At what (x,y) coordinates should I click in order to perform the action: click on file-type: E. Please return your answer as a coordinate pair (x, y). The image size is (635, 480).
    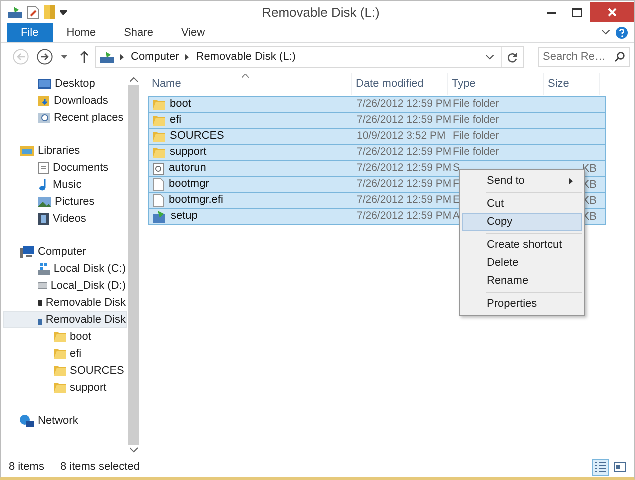
    Looking at the image, I should click on (456, 200).